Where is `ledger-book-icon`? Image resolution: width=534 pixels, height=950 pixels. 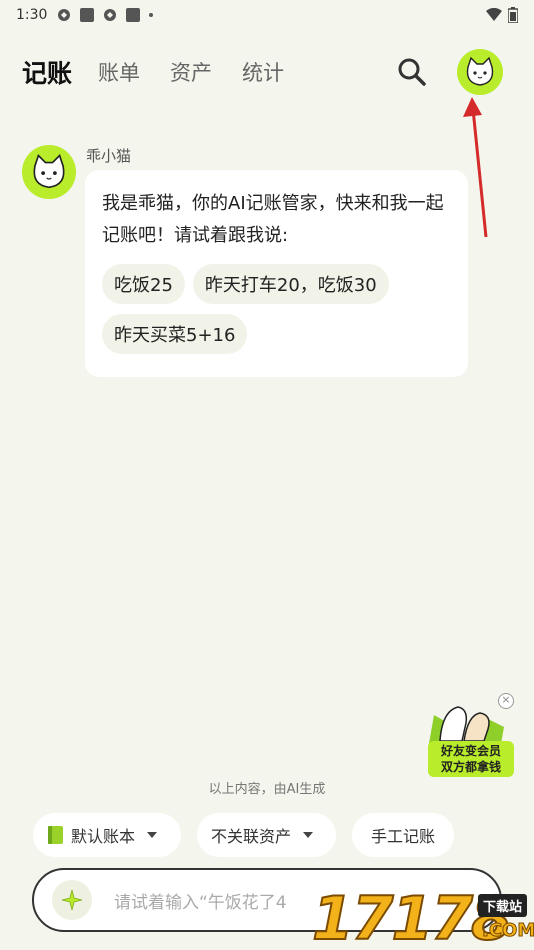 ledger-book-icon is located at coordinates (55, 835).